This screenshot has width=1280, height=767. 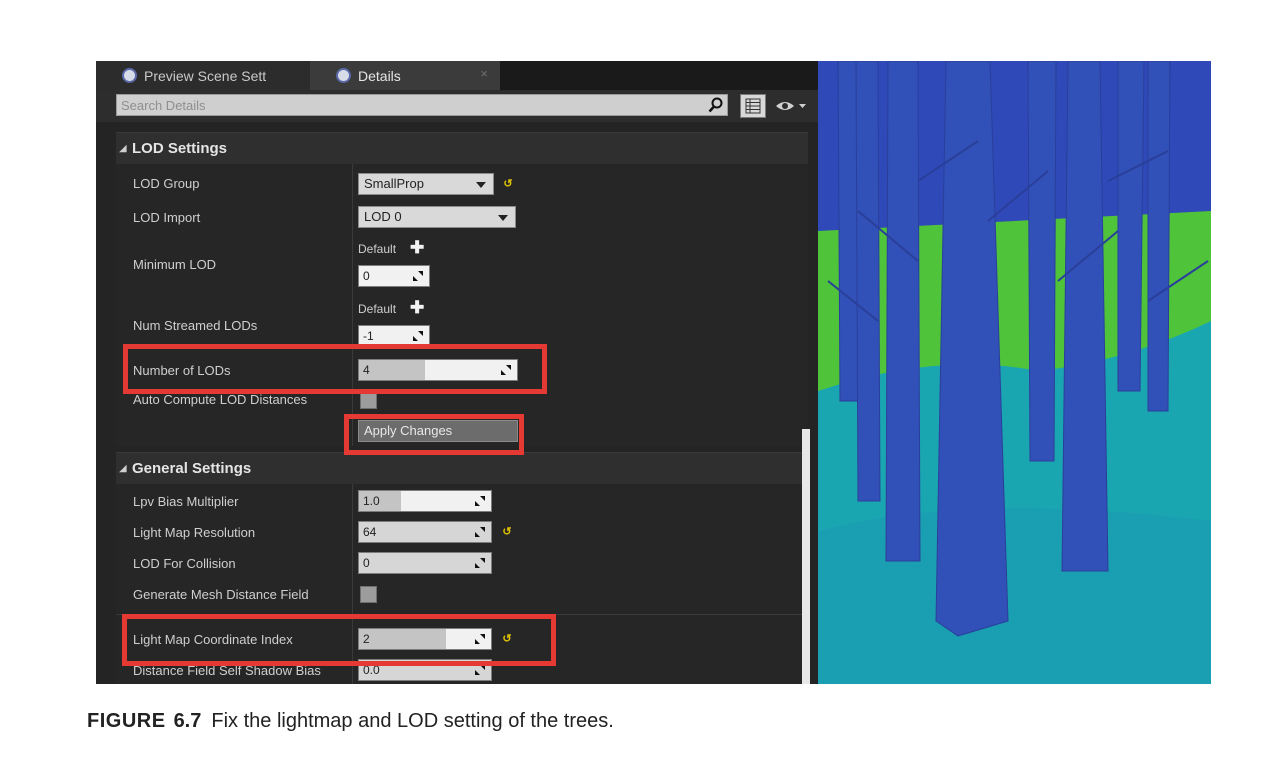 What do you see at coordinates (377, 309) in the screenshot?
I see `num-streamed-default-label: Default` at bounding box center [377, 309].